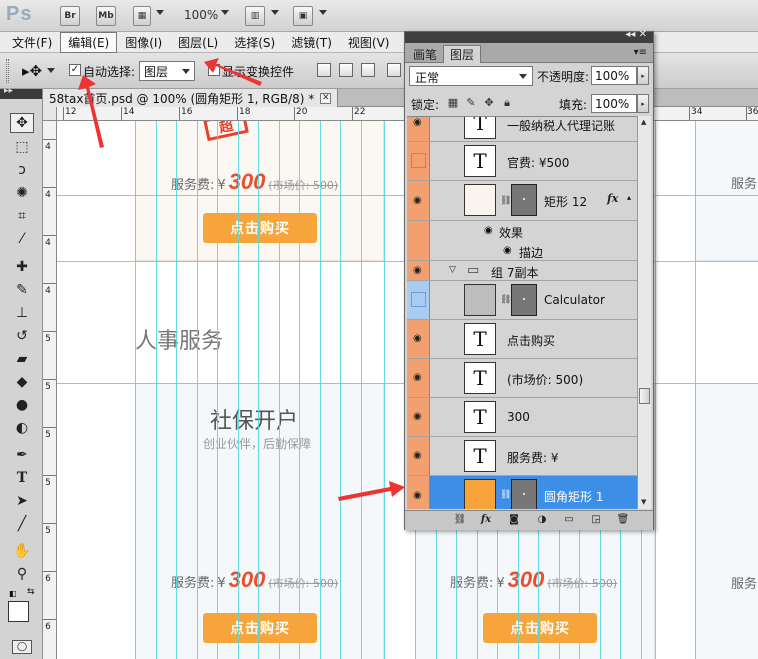 This screenshot has width=758, height=659. What do you see at coordinates (22, 216) in the screenshot?
I see `crop-tool-icon: ⌗` at bounding box center [22, 216].